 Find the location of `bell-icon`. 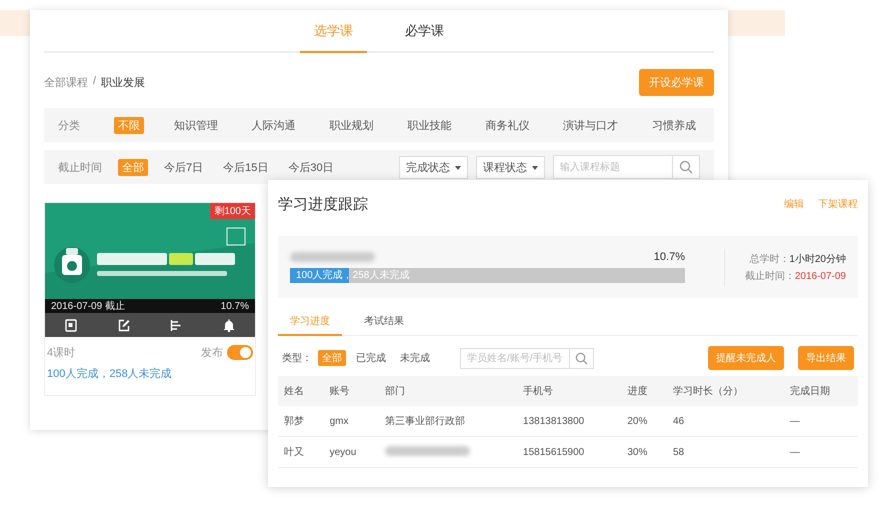

bell-icon is located at coordinates (228, 325).